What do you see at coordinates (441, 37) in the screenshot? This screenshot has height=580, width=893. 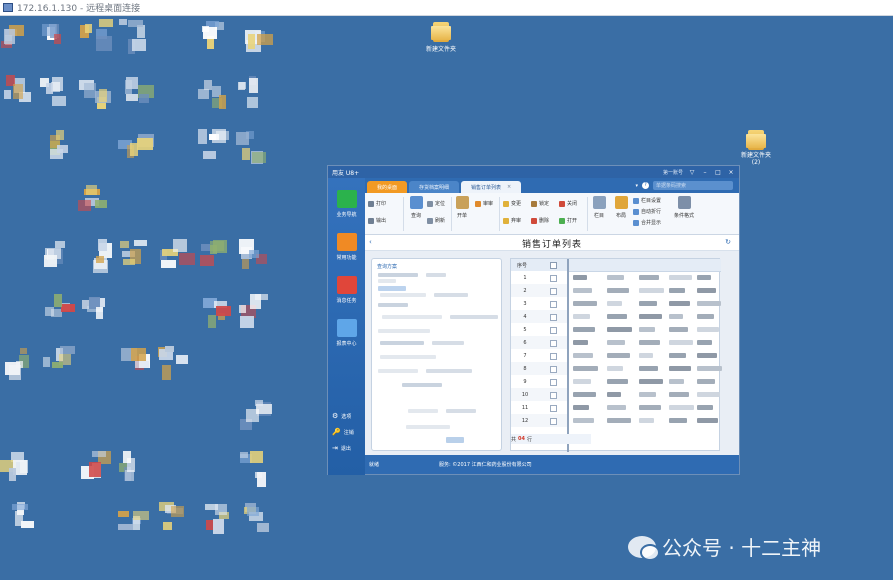 I see `desktop-folder-new: 新建文件夹` at bounding box center [441, 37].